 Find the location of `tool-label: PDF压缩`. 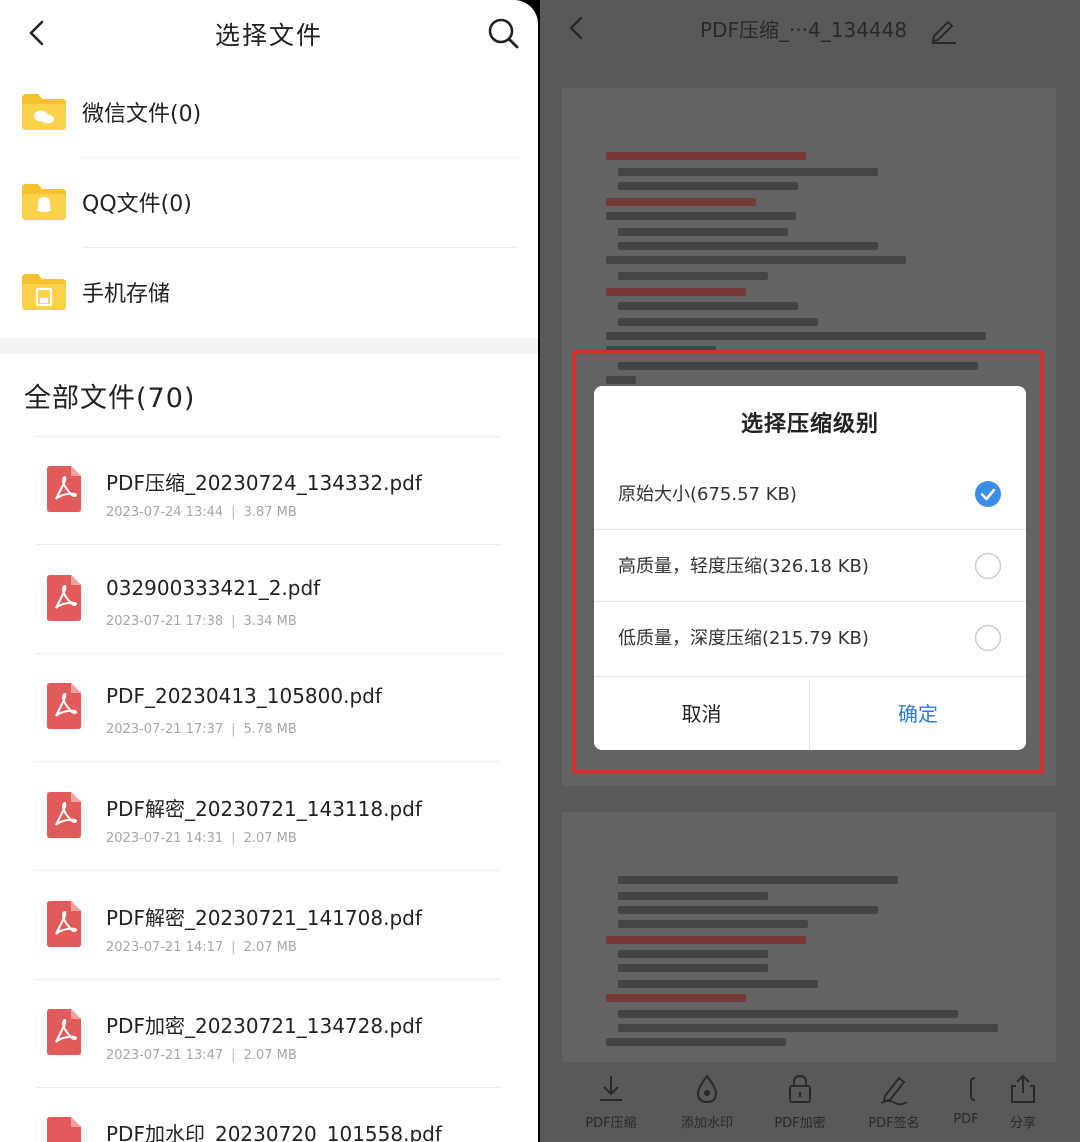

tool-label: PDF压缩 is located at coordinates (611, 1123).